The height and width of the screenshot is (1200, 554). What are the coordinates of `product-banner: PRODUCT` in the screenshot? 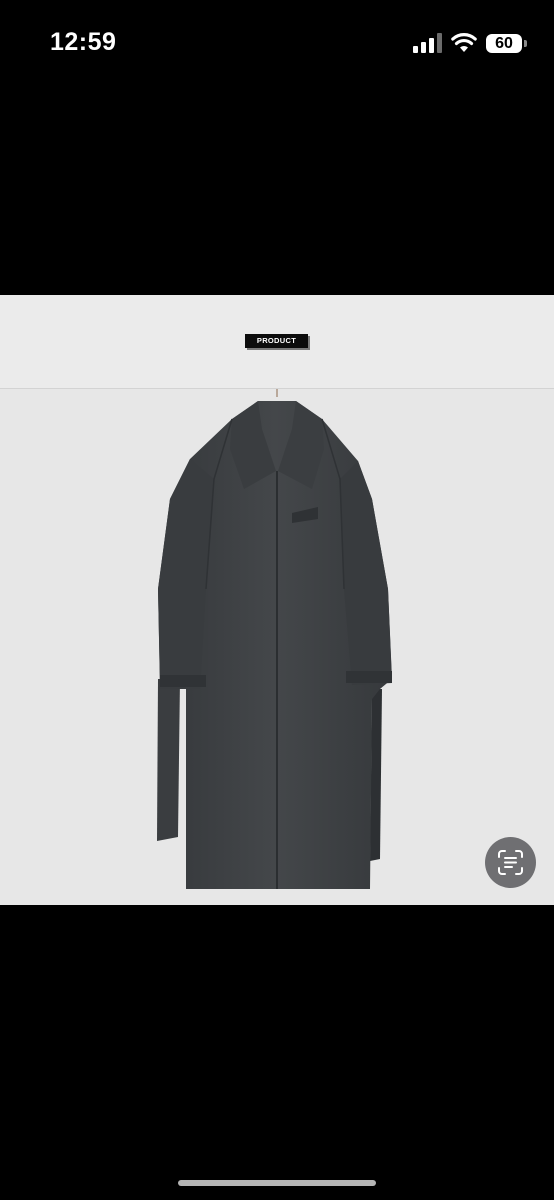 It's located at (277, 342).